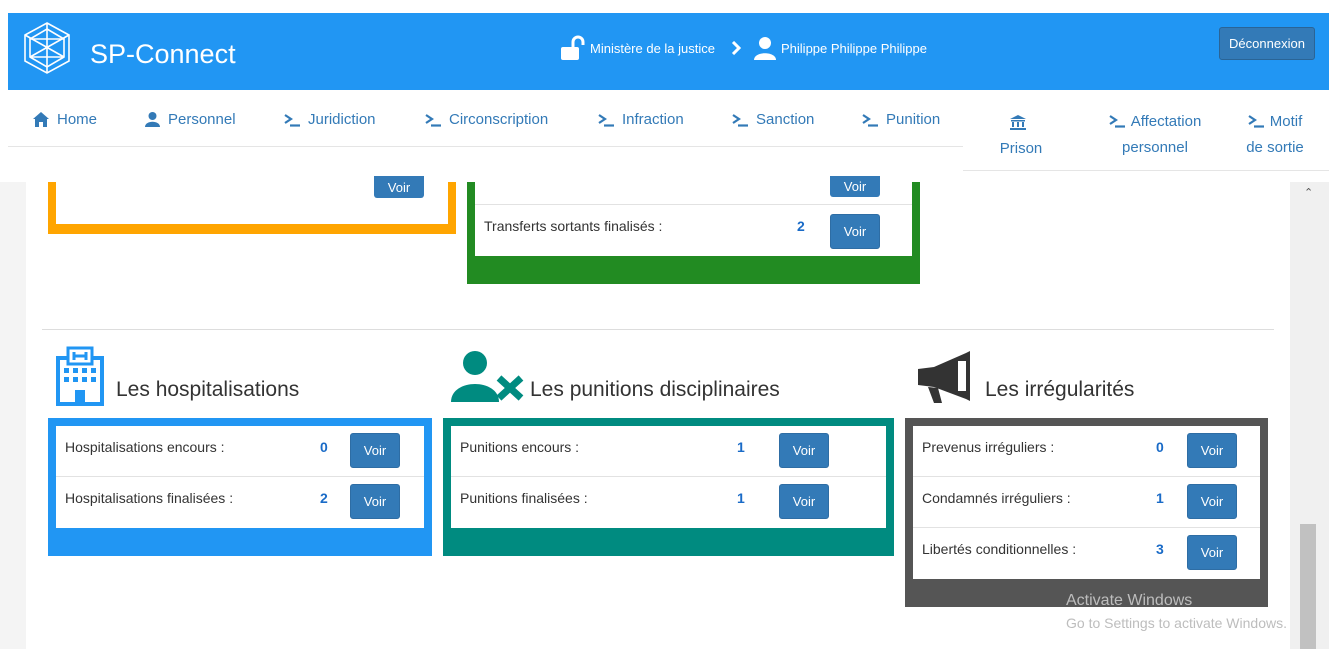 This screenshot has height=649, width=1329. Describe the element at coordinates (1021, 148) in the screenshot. I see `nav-label: Prison` at that location.